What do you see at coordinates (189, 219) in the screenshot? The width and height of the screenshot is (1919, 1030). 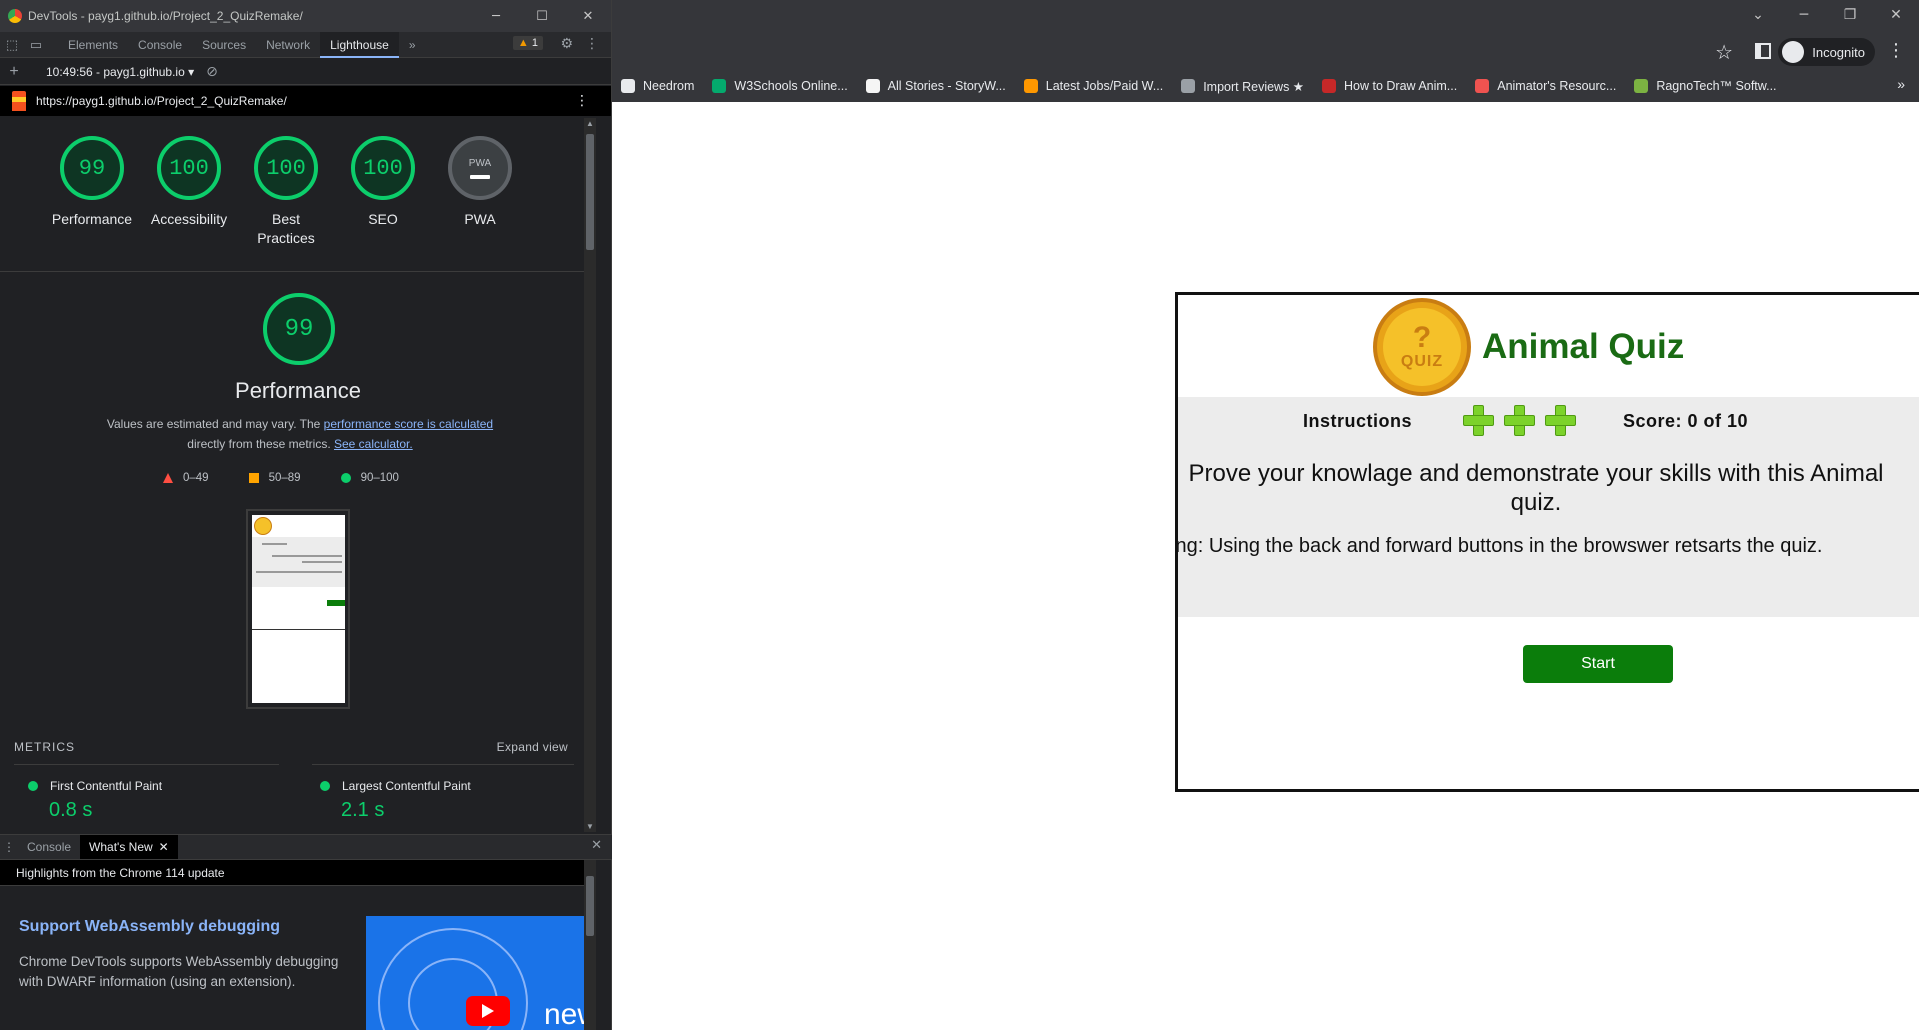 I see `gauge-label: Accessibility` at bounding box center [189, 219].